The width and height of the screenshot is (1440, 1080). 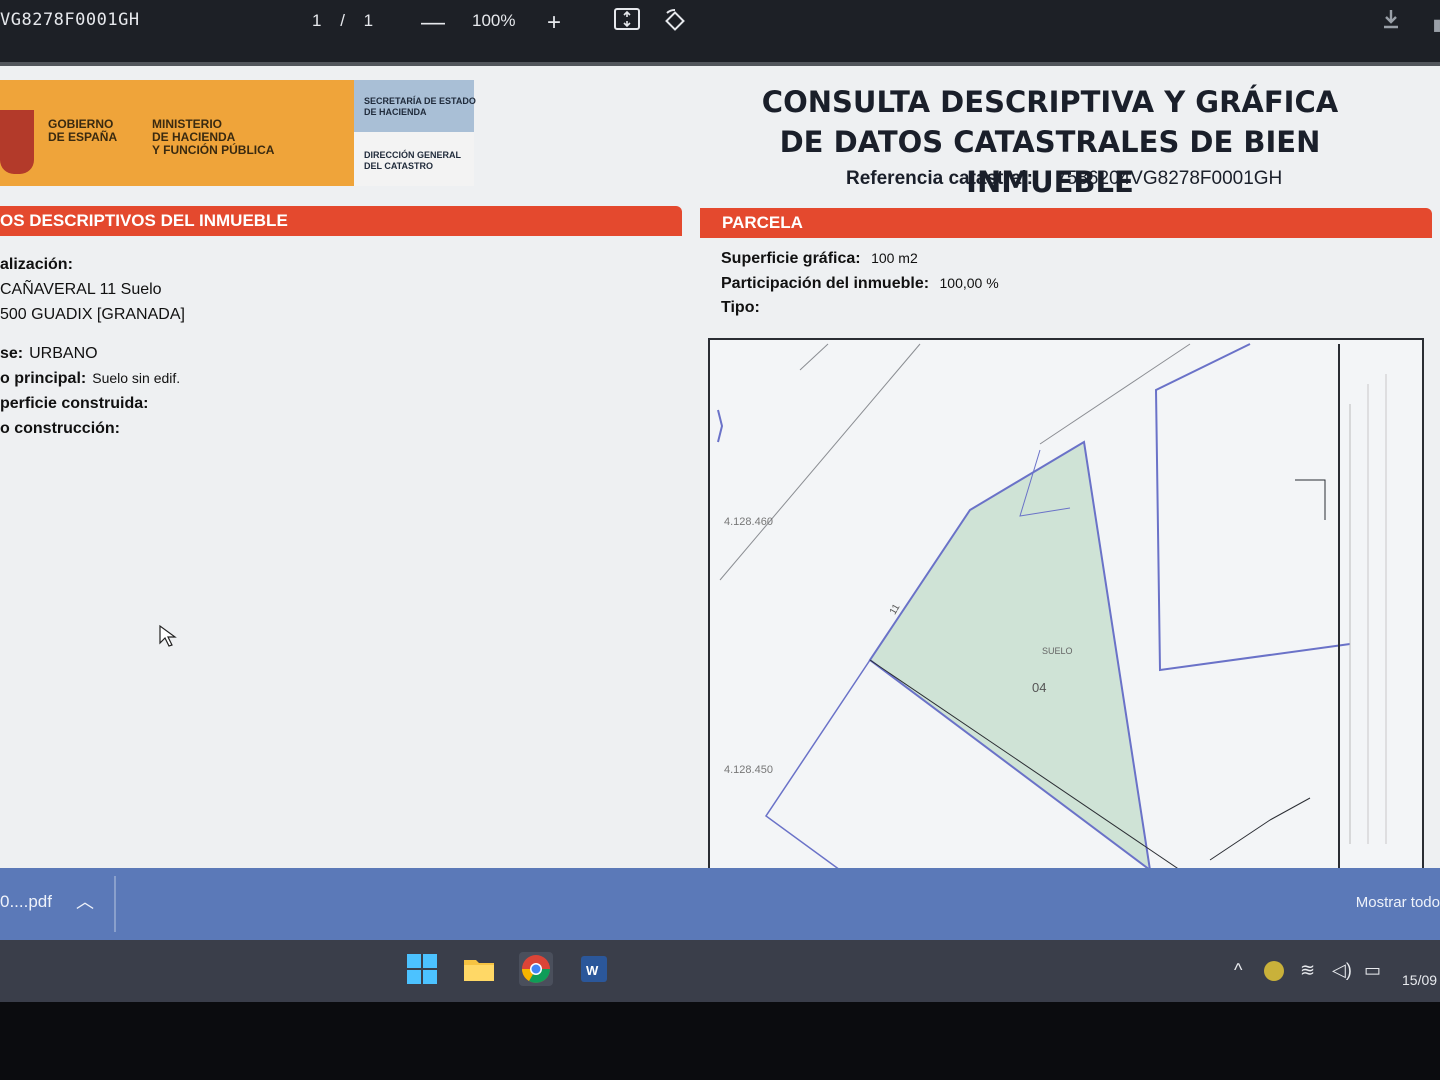 What do you see at coordinates (83, 130) in the screenshot?
I see `gov-label: GOBIERNO DE ESPAÑA` at bounding box center [83, 130].